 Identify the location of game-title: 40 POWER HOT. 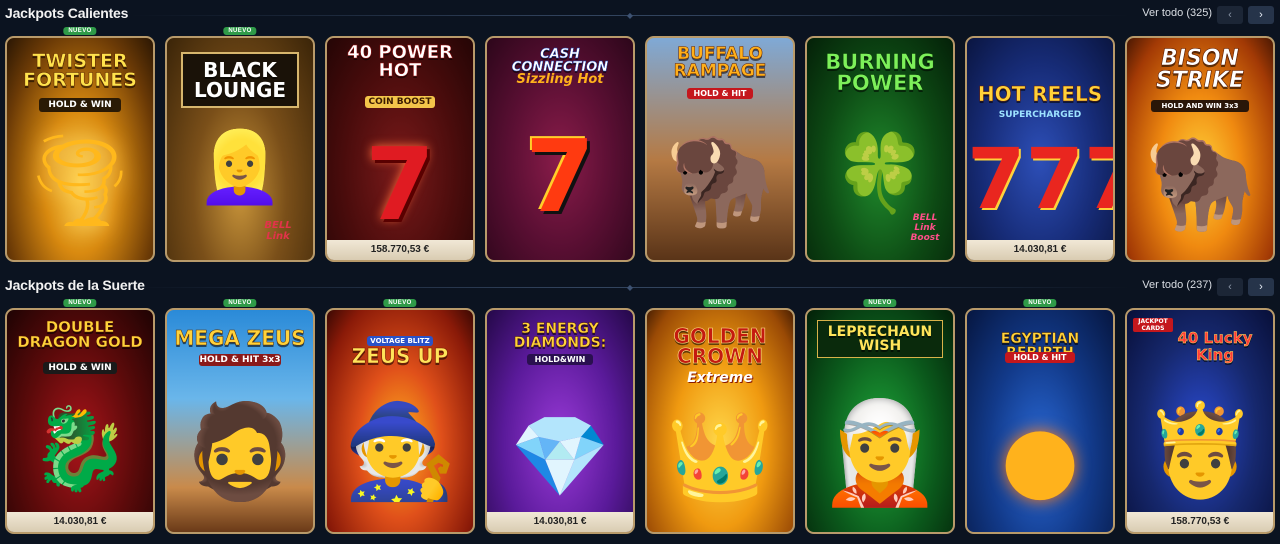
(400, 61).